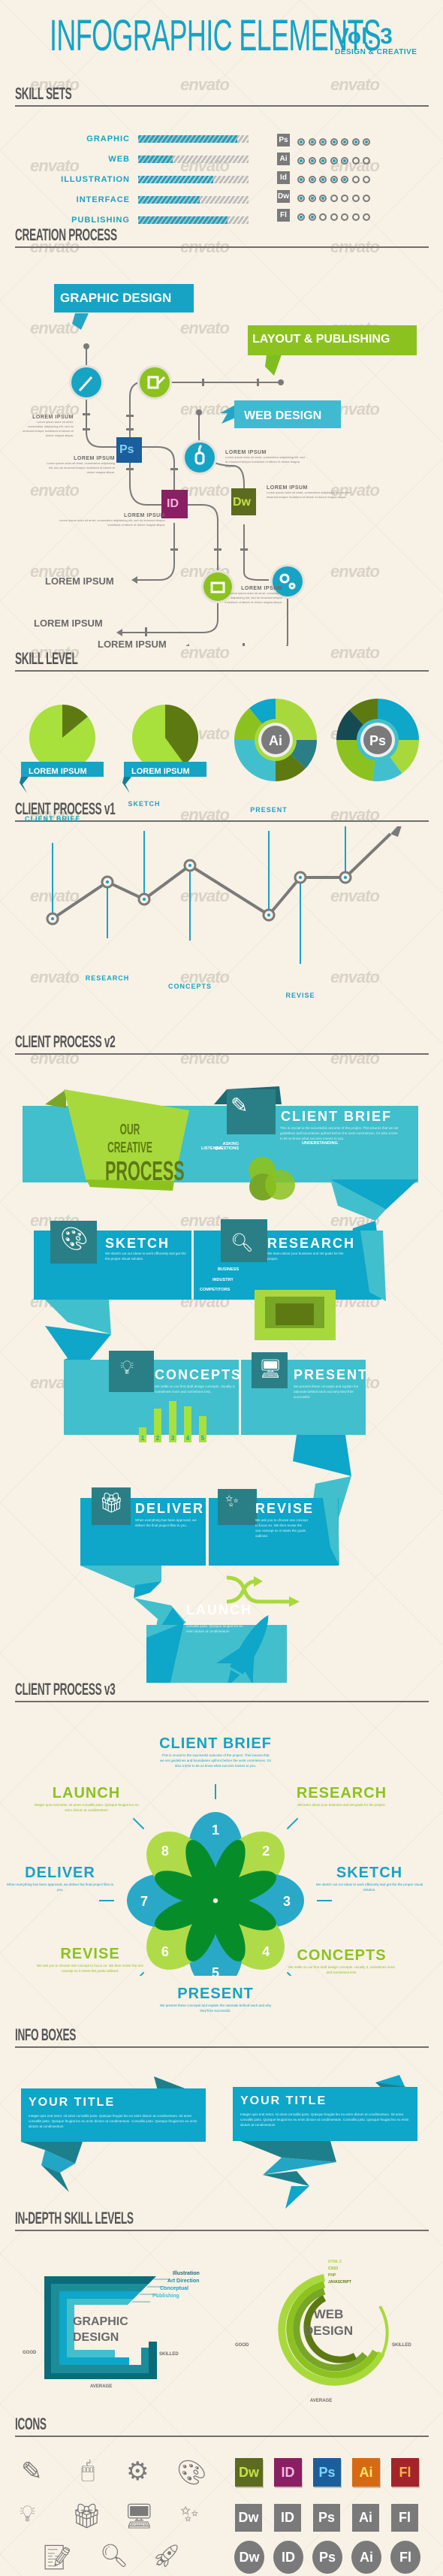 Image resolution: width=443 pixels, height=2576 pixels. I want to click on rocket-icon, so click(396, 831).